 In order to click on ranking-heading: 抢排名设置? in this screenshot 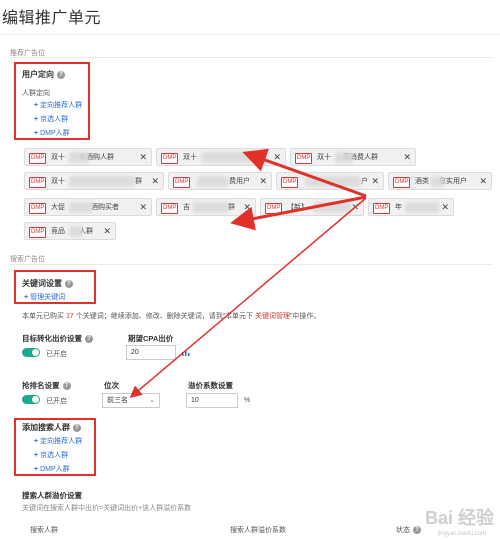, I will do `click(46, 385)`.